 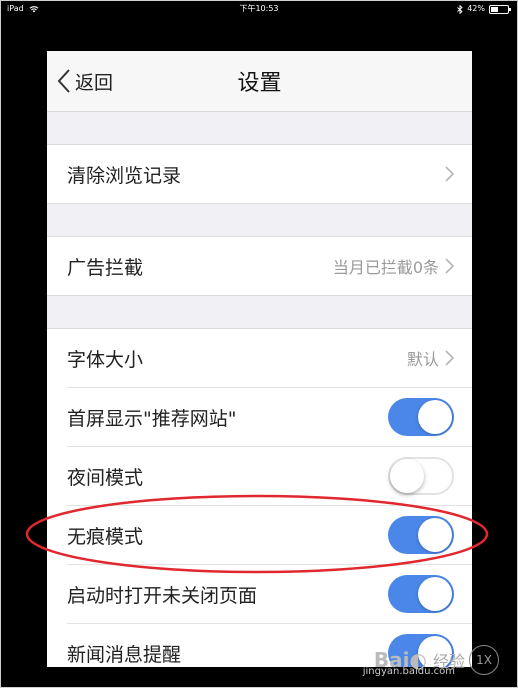 I want to click on group-history: 清除浏览记录, so click(x=259, y=174).